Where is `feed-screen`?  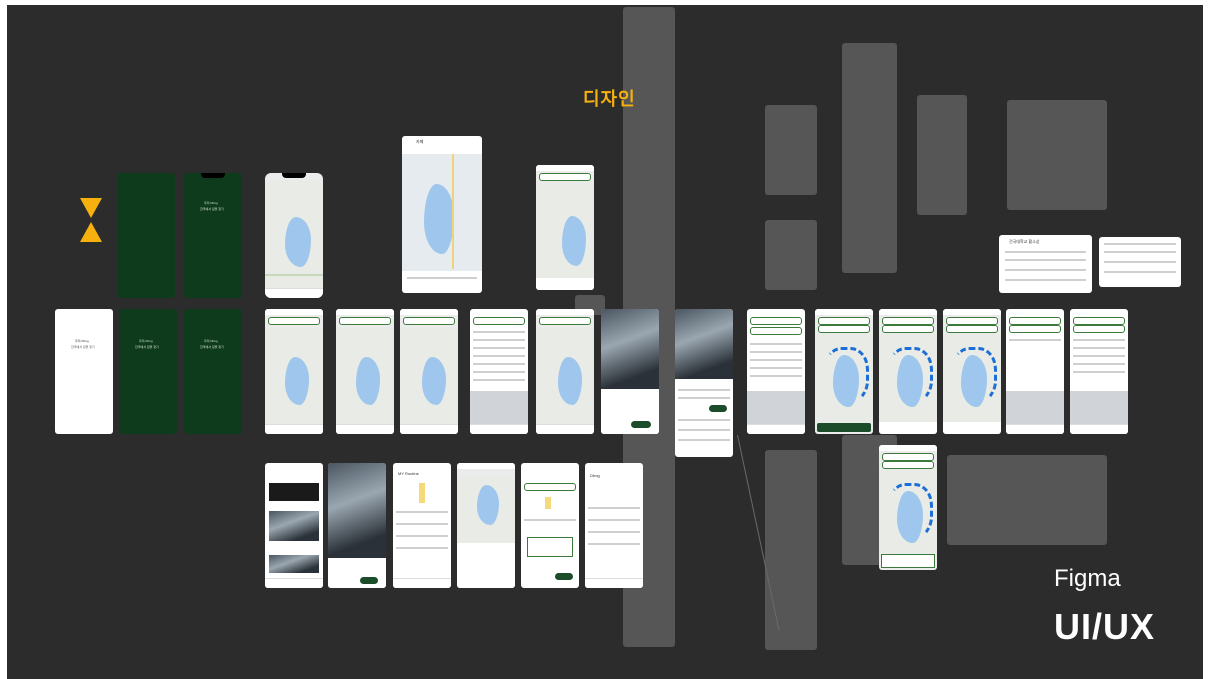
feed-screen is located at coordinates (294, 525).